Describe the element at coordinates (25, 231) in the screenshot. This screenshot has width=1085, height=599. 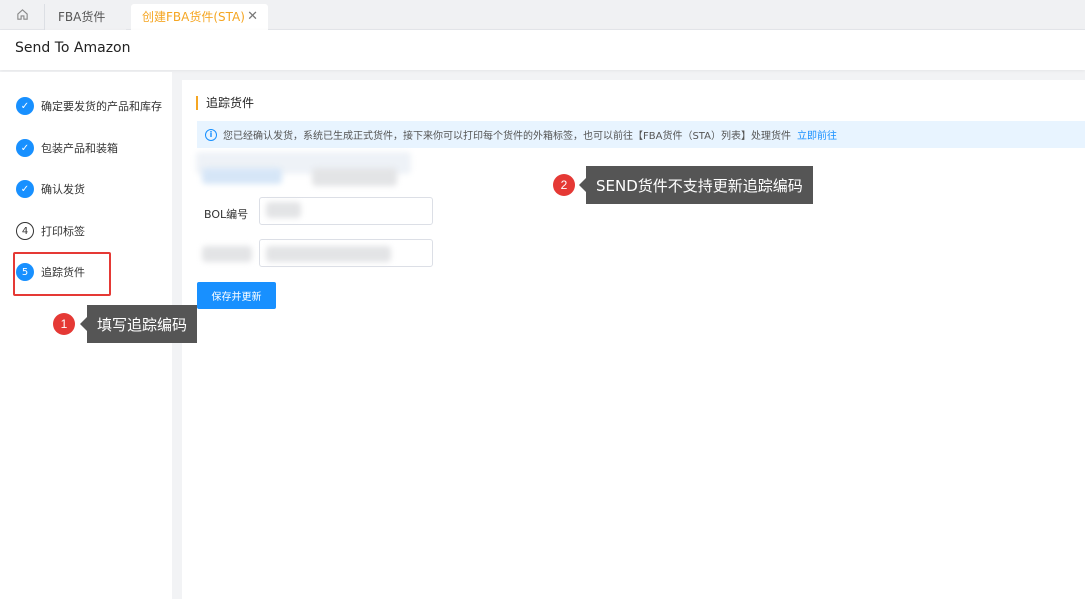
I see `step-number-icon: 4` at that location.